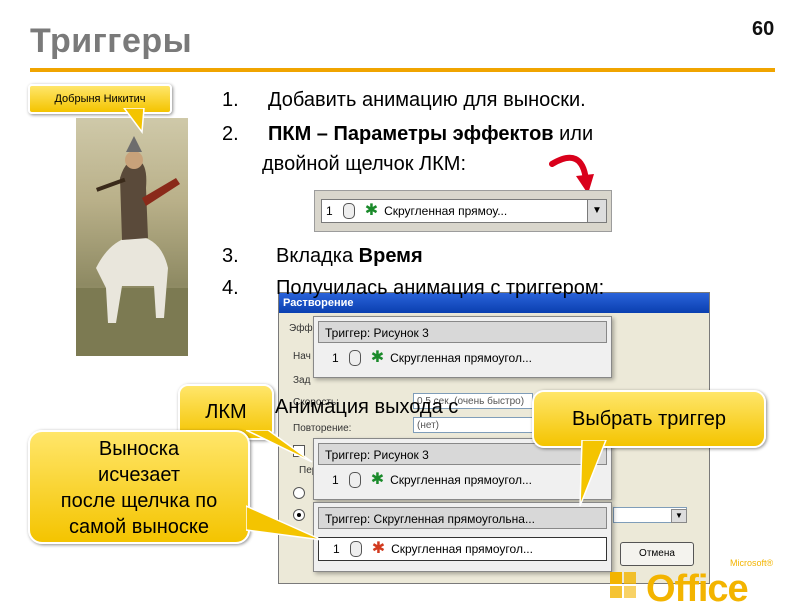 The width and height of the screenshot is (800, 611). What do you see at coordinates (139, 475) in the screenshot?
I see `callout-line: исчезает` at bounding box center [139, 475].